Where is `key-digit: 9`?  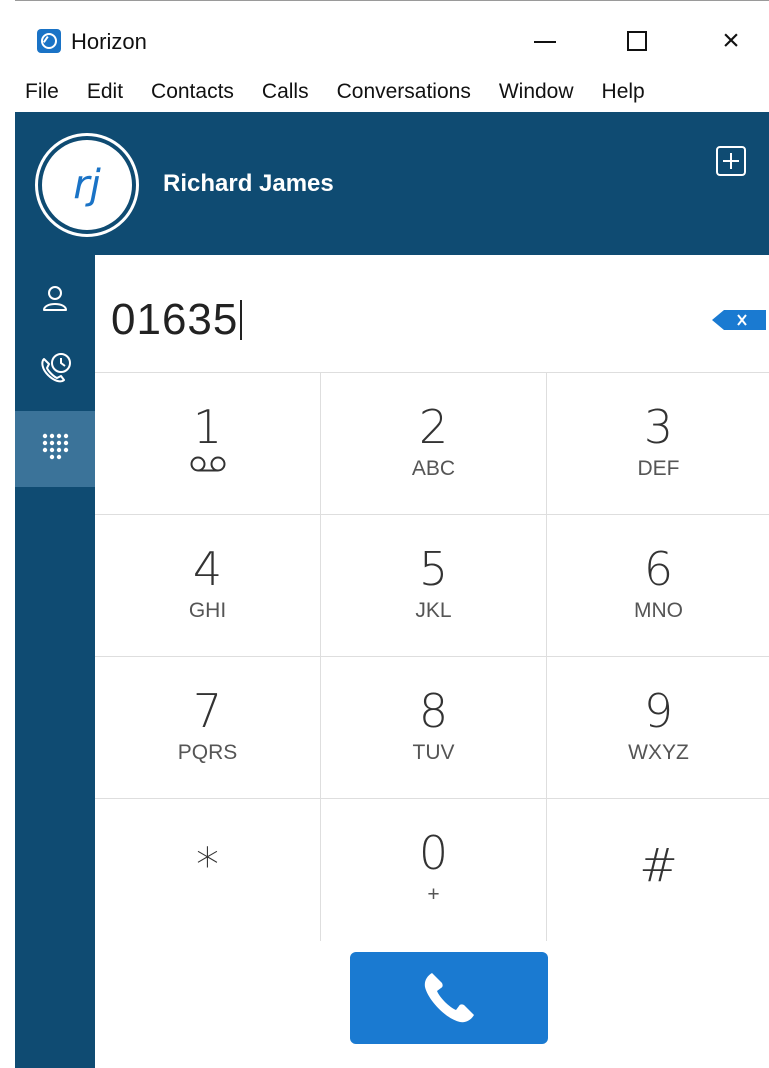
key-digit: 9 is located at coordinates (658, 711).